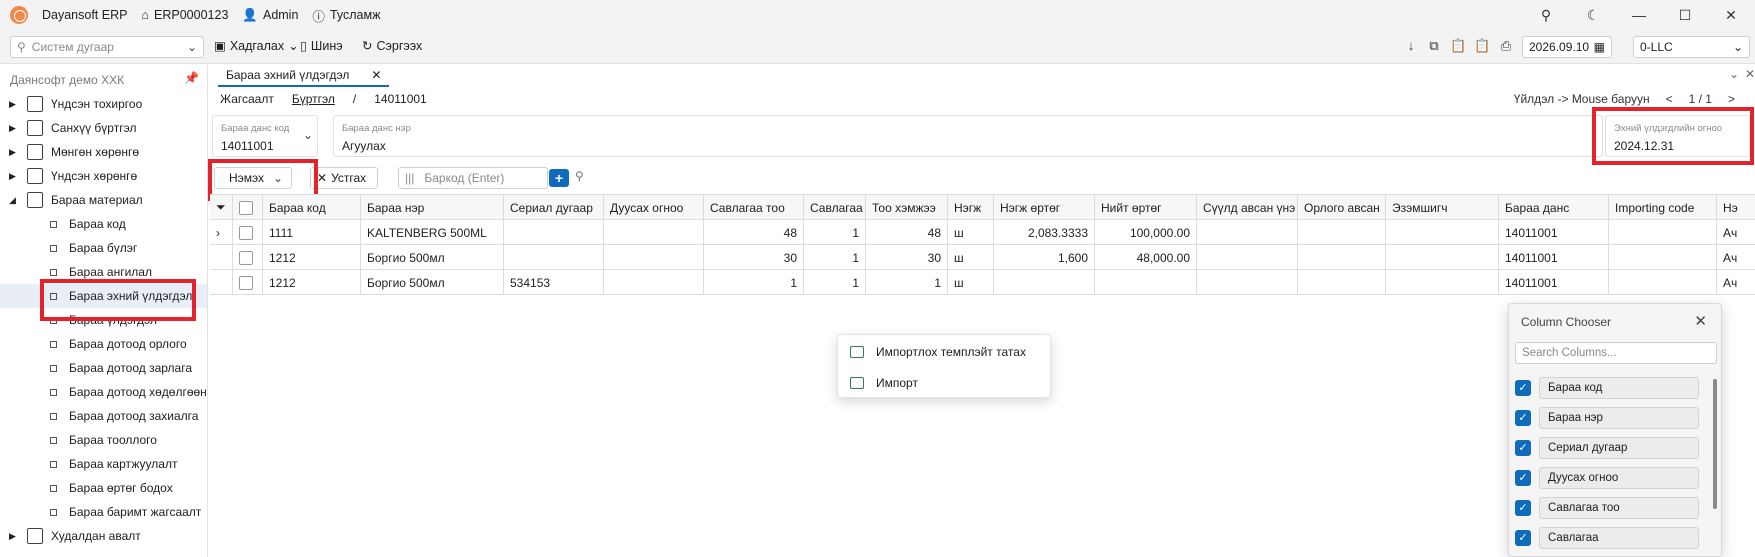 The image size is (1755, 557). I want to click on col-header: Орлого авсан, so click(1342, 207).